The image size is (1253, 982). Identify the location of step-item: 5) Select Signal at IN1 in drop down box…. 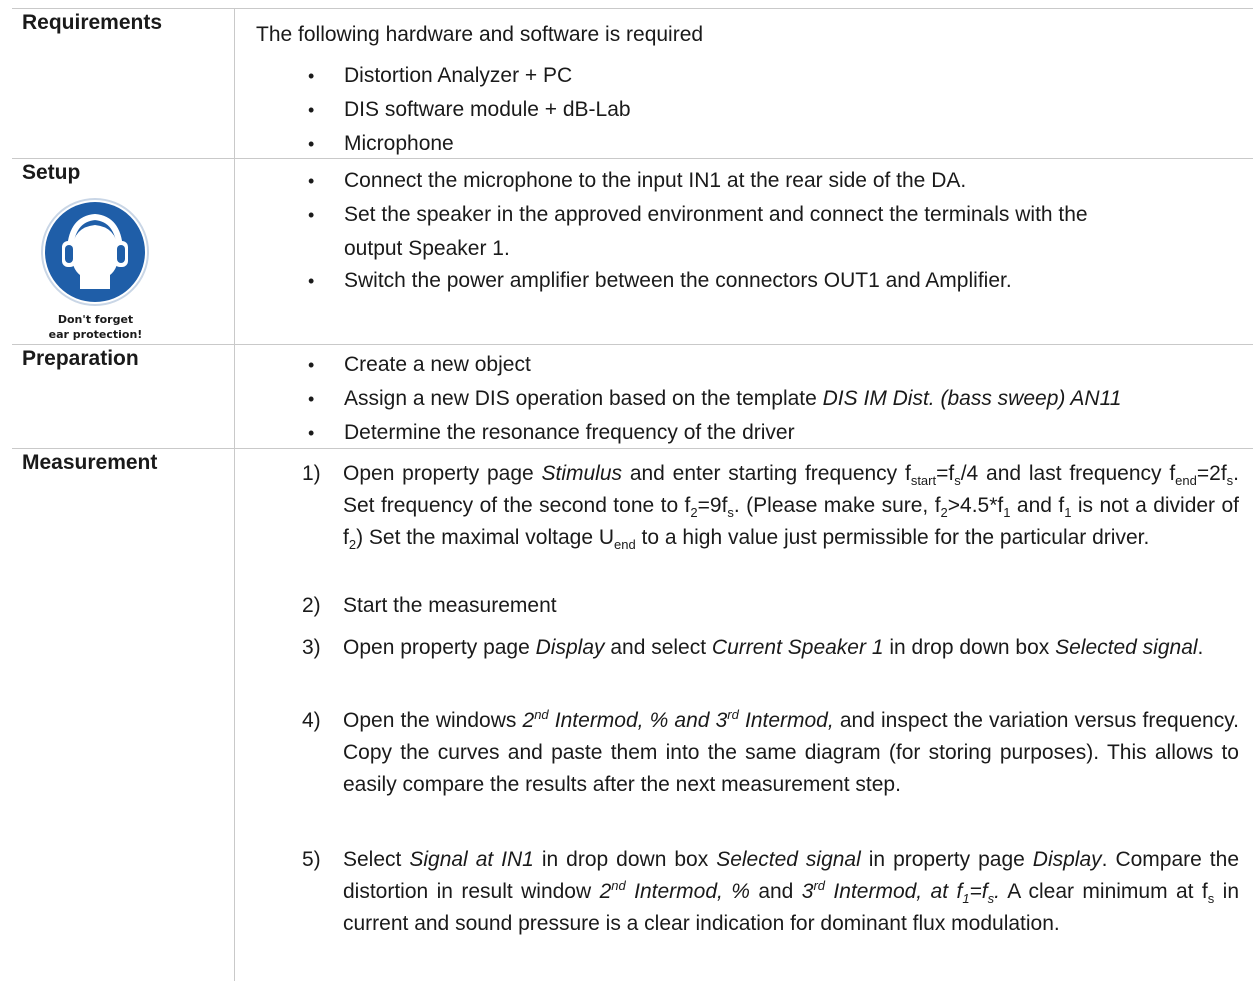
(749, 909).